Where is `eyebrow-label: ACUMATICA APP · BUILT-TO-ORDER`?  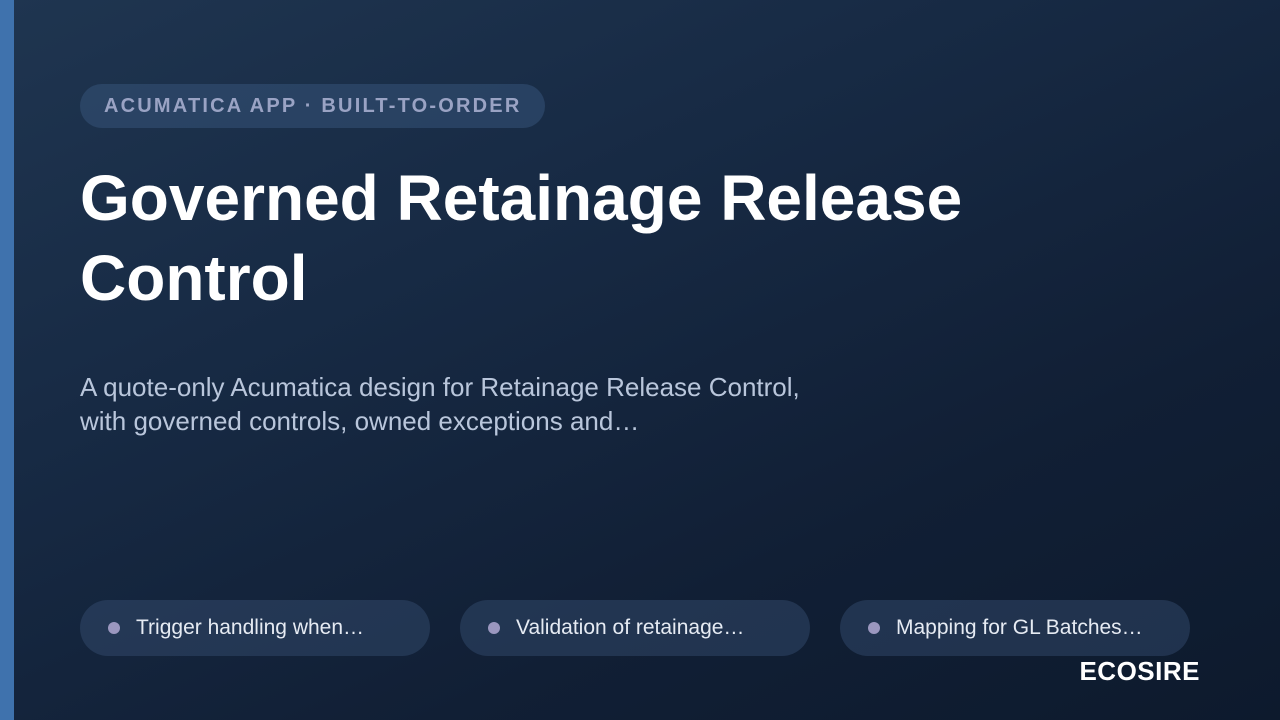
eyebrow-label: ACUMATICA APP · BUILT-TO-ORDER is located at coordinates (313, 105).